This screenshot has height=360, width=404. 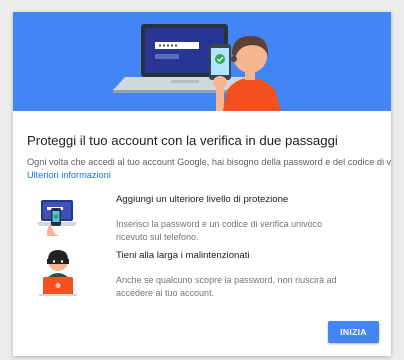 I want to click on feature-heading: Tieni alla larga i malintenzionati, so click(x=183, y=255).